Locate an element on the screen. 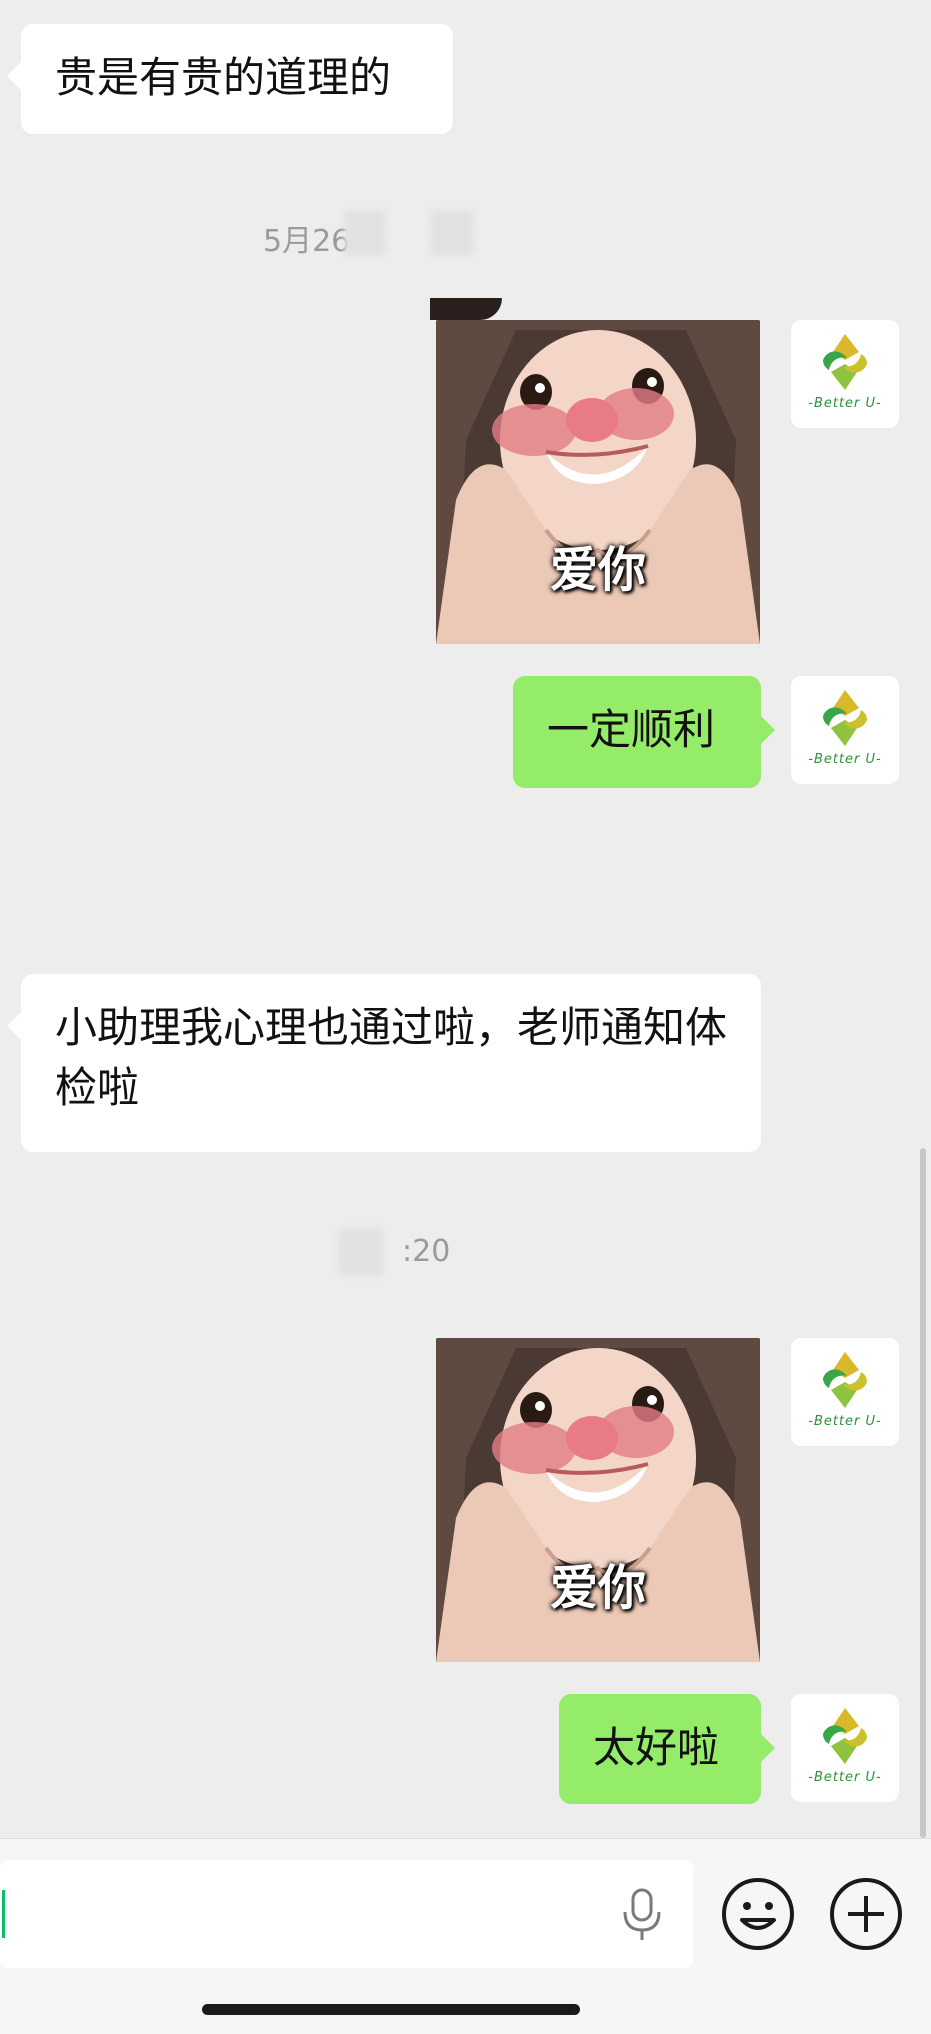 Image resolution: width=931 pixels, height=2034 pixels. message-text: 贵是有贵的道理的 is located at coordinates (223, 77).